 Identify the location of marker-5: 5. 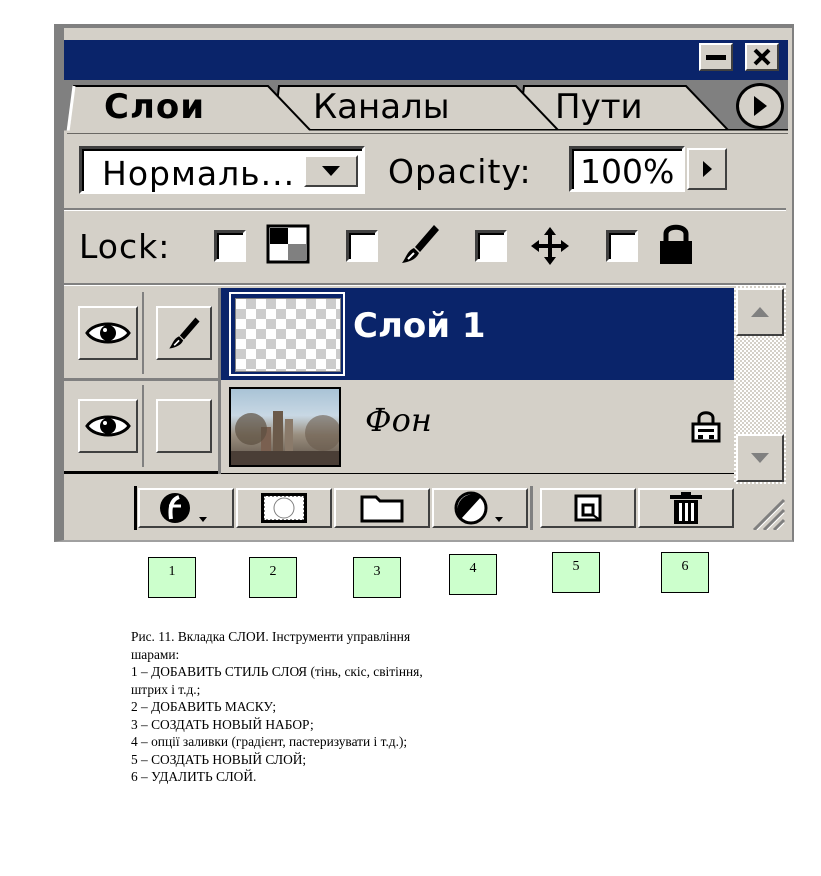
(576, 572).